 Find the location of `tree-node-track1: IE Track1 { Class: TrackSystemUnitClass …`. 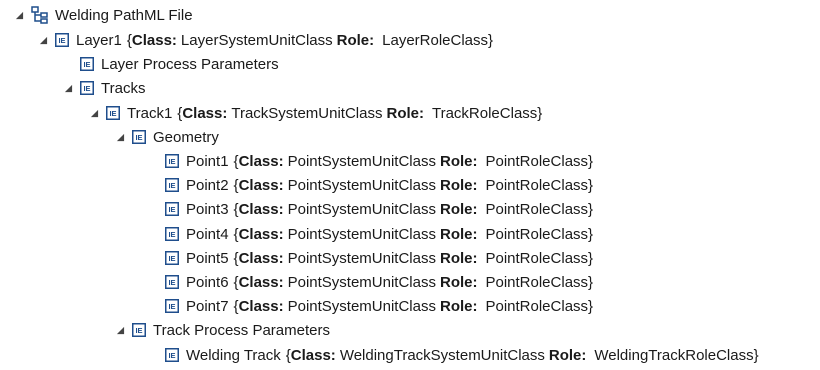

tree-node-track1: IE Track1 { Class: TrackSystemUnitClass … is located at coordinates (410, 113).